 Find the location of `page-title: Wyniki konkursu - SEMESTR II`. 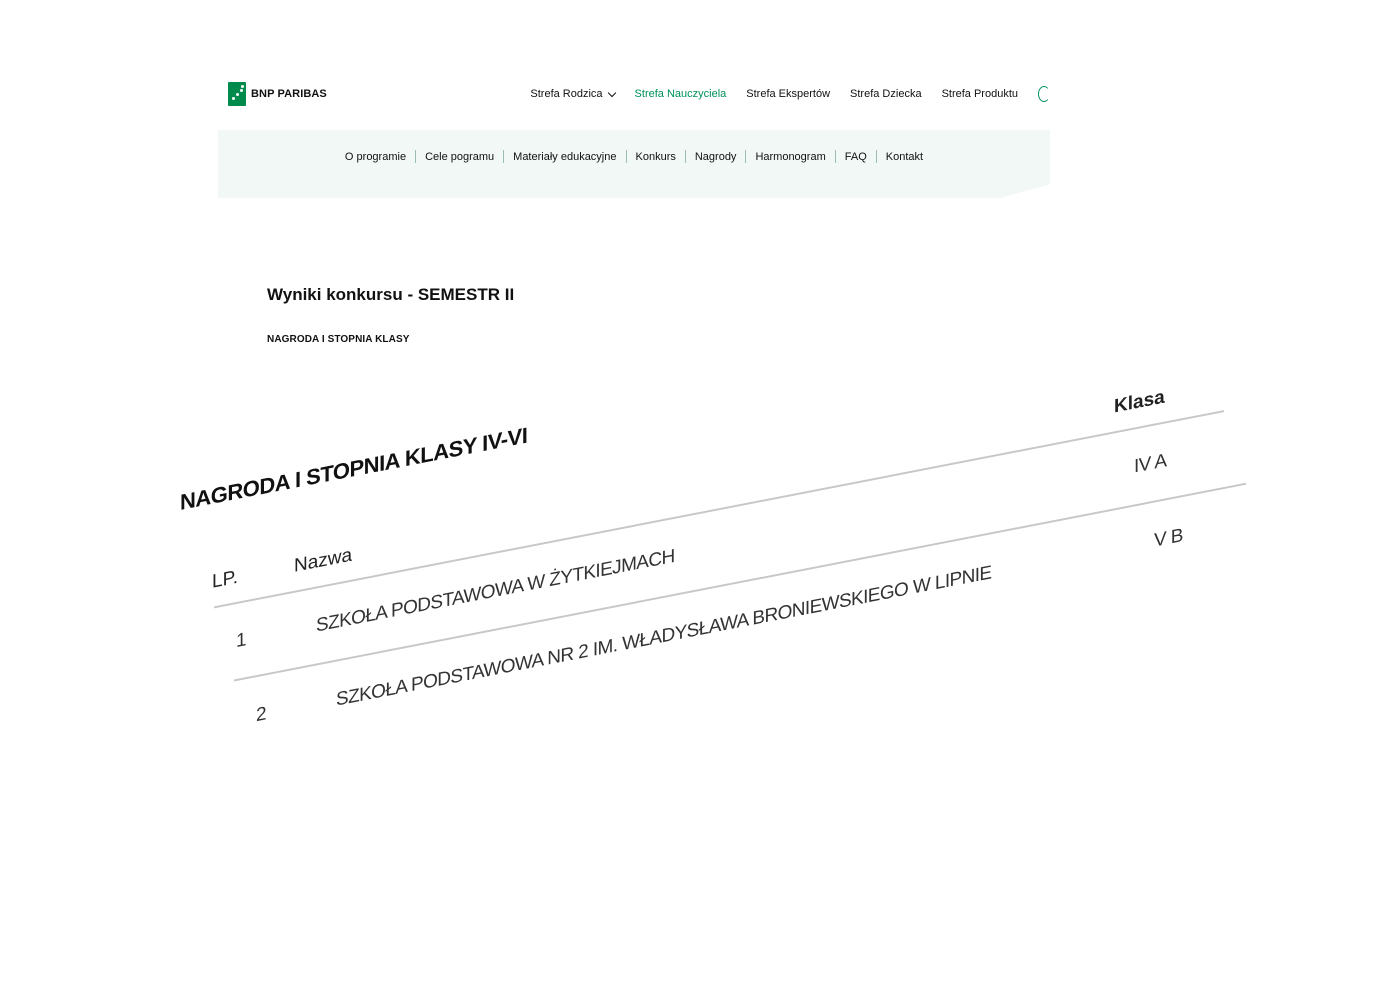

page-title: Wyniki konkursu - SEMESTR II is located at coordinates (391, 294).